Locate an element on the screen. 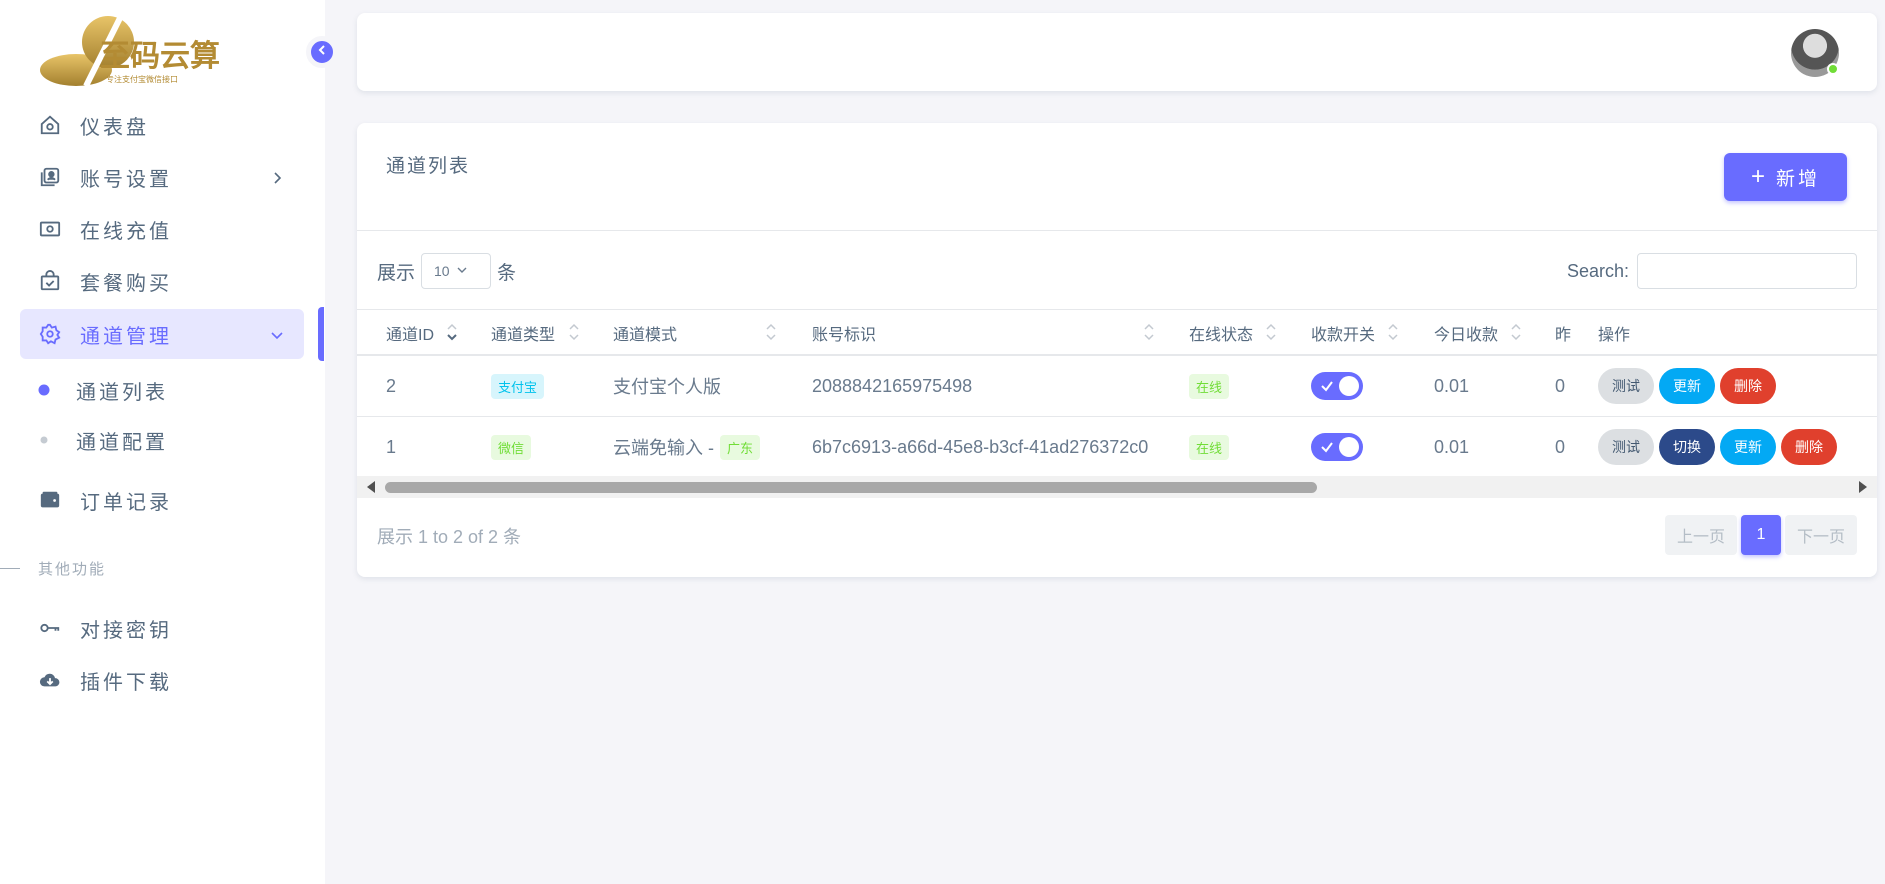 The image size is (1885, 884). cell-actions: 测试 切换 更新 删除 is located at coordinates (1720, 447).